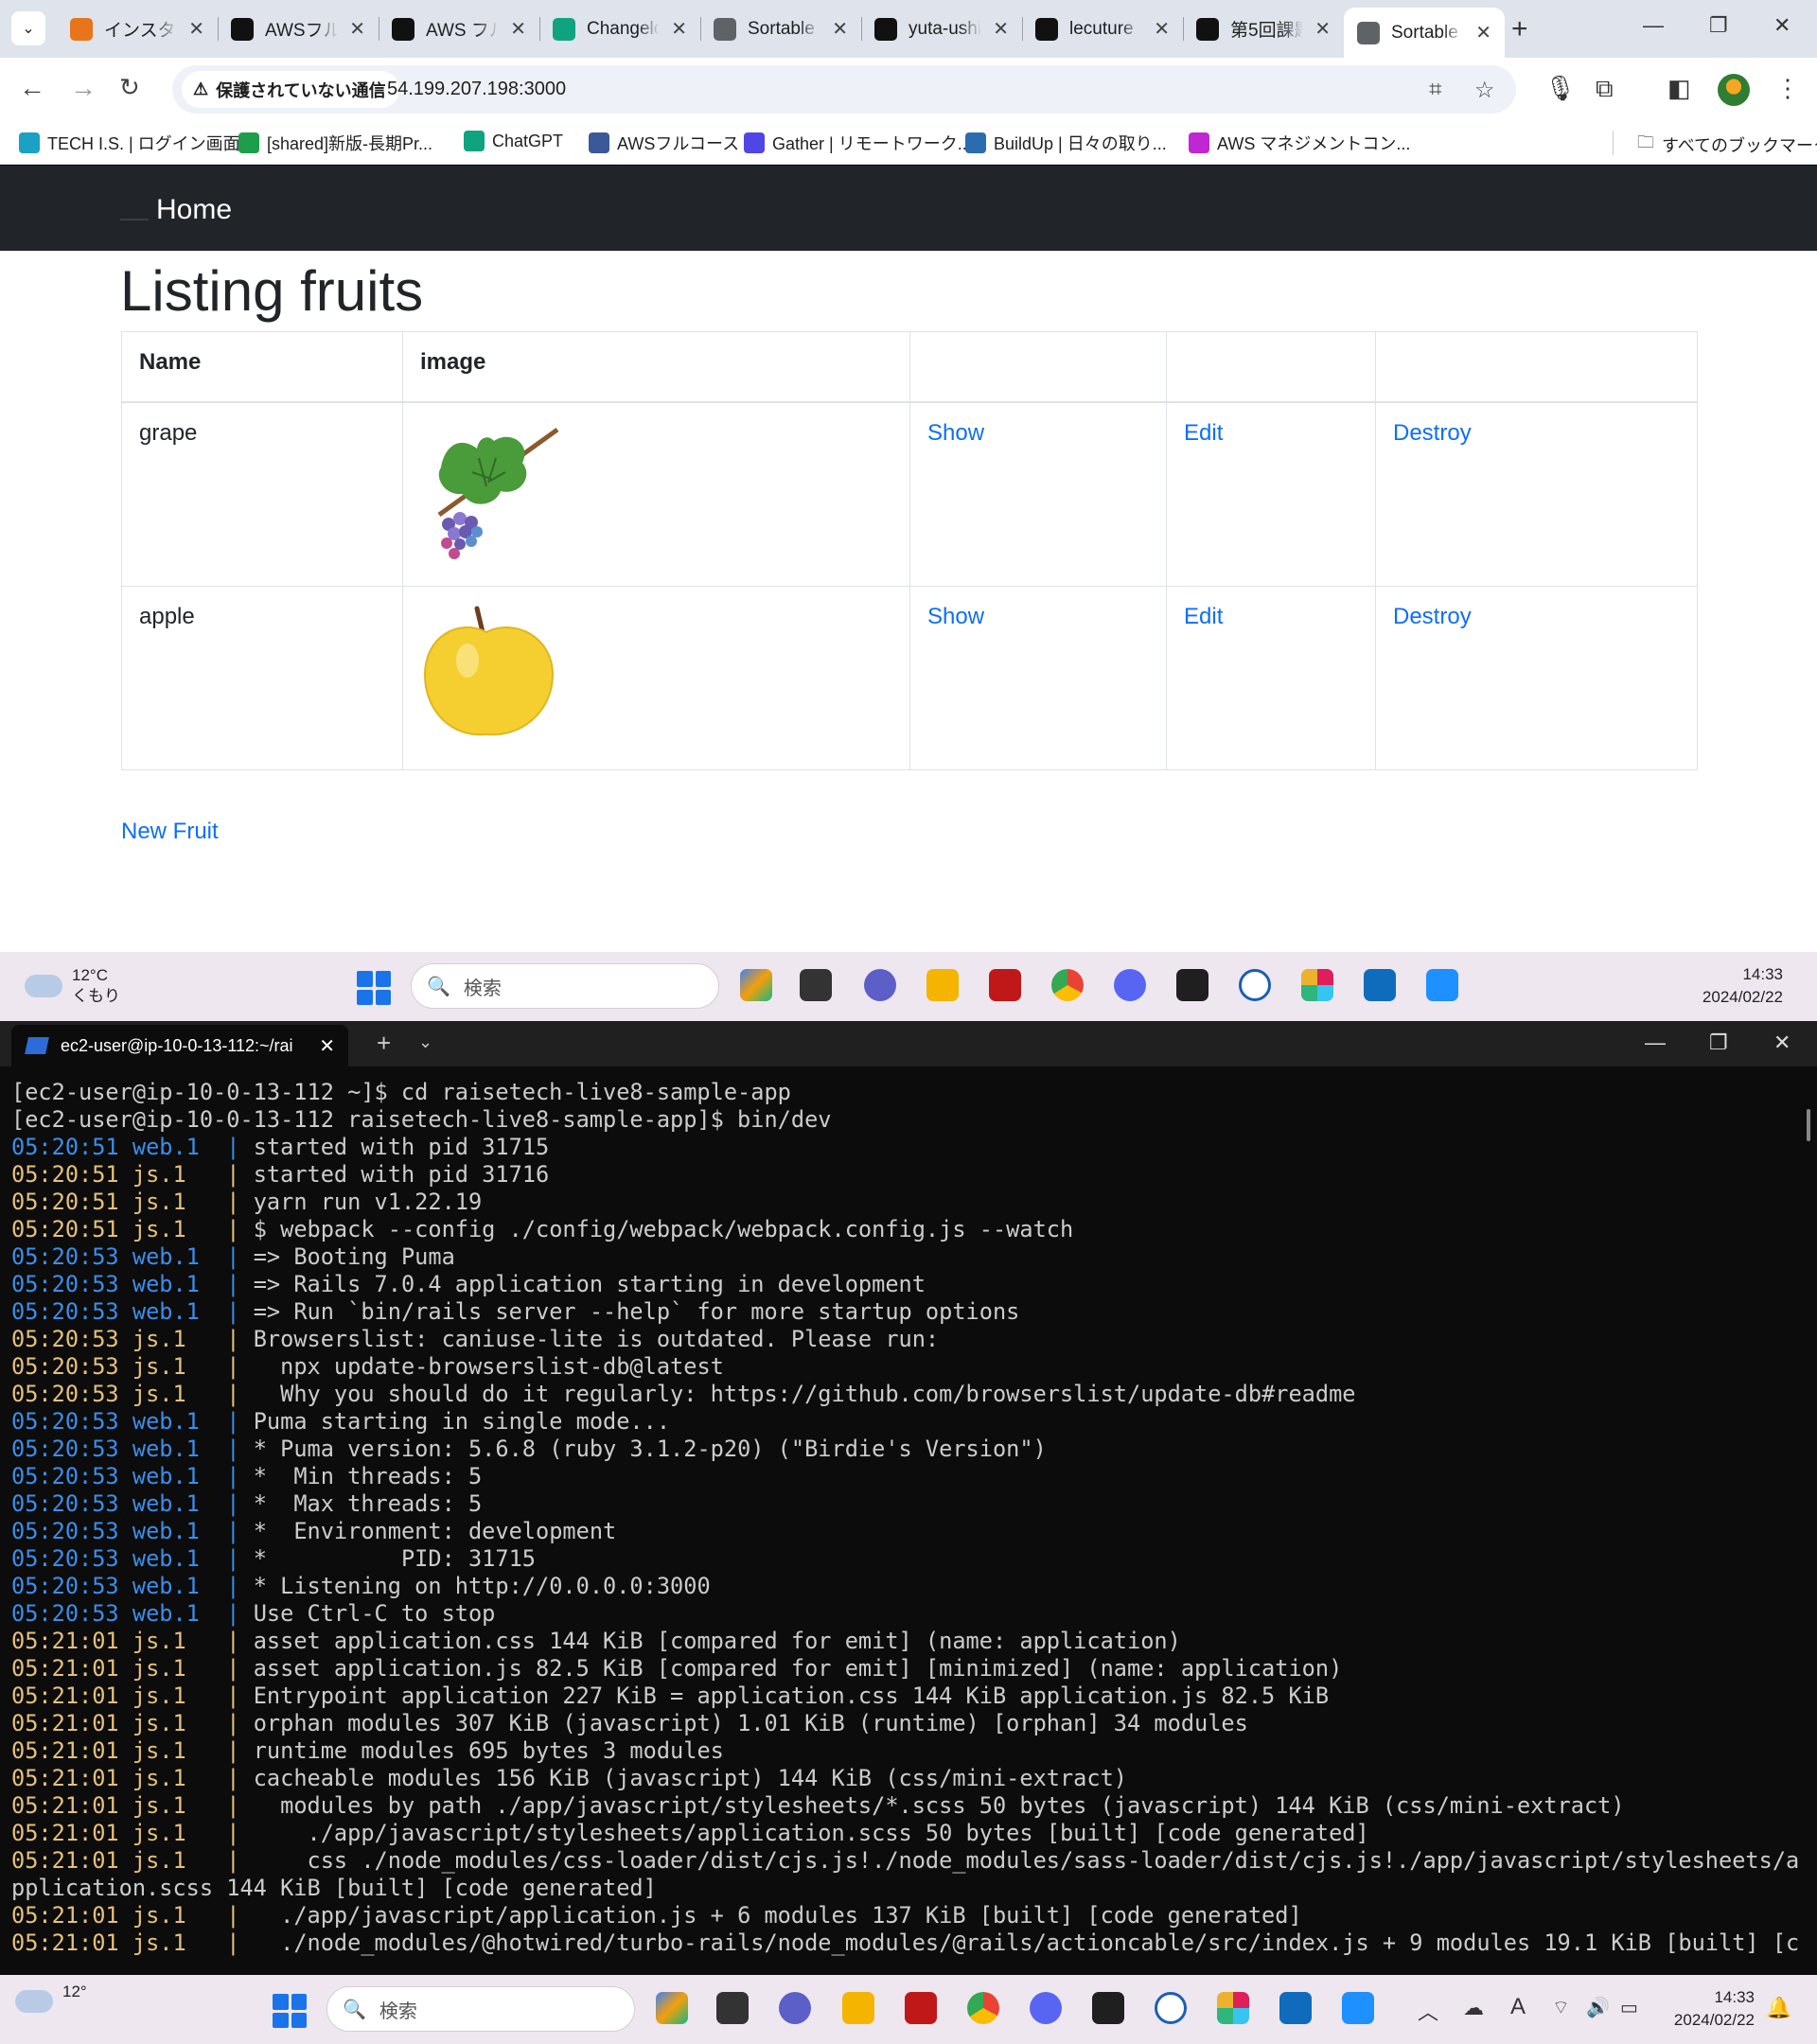 Image resolution: width=1817 pixels, height=2044 pixels. I want to click on terminal-minimize-button: —, so click(1655, 1043).